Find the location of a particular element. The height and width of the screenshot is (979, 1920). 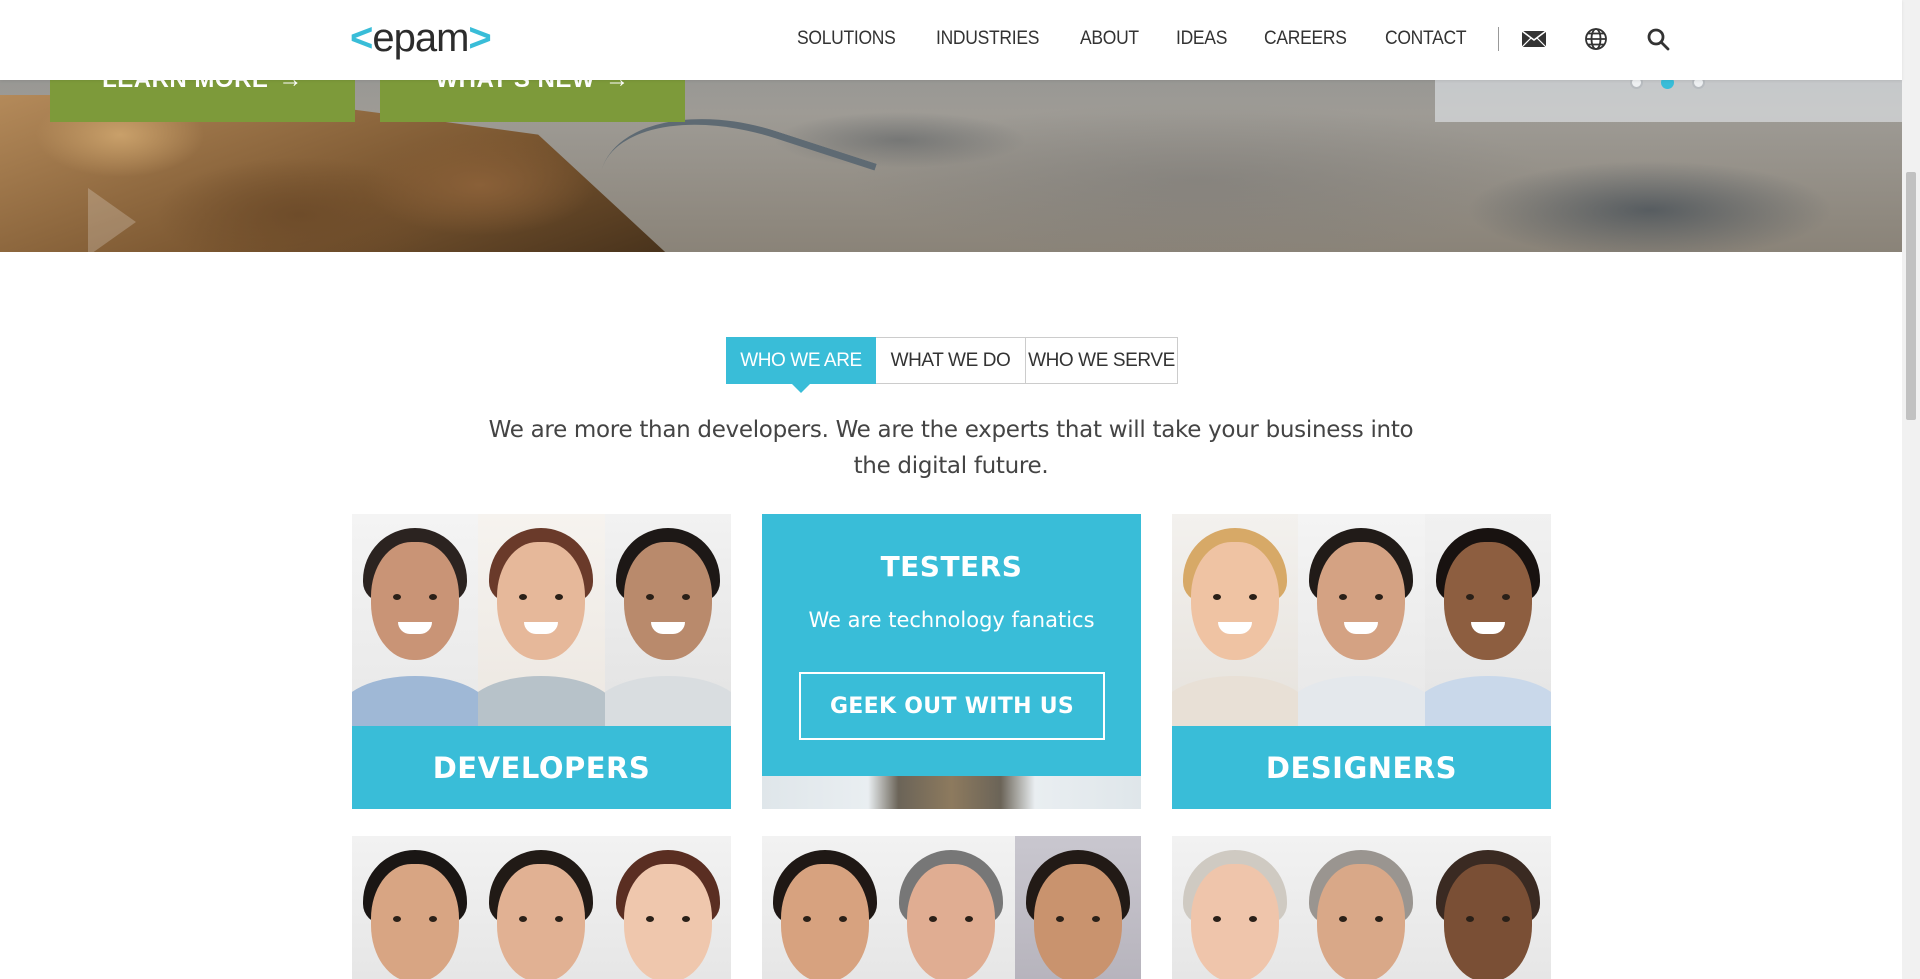

logo-text: epam is located at coordinates (420, 38).